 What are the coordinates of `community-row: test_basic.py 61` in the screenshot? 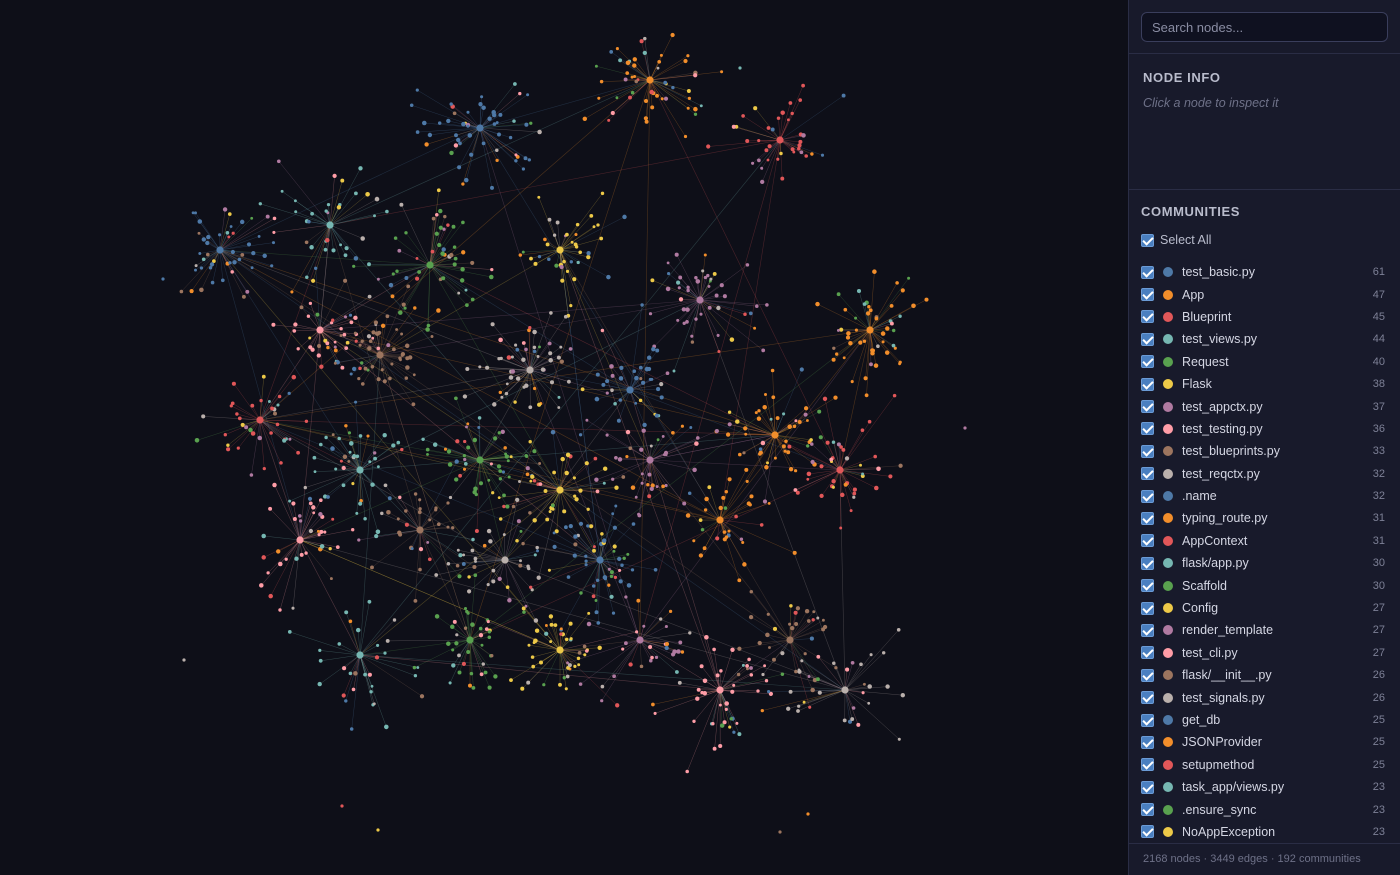 It's located at (1264, 272).